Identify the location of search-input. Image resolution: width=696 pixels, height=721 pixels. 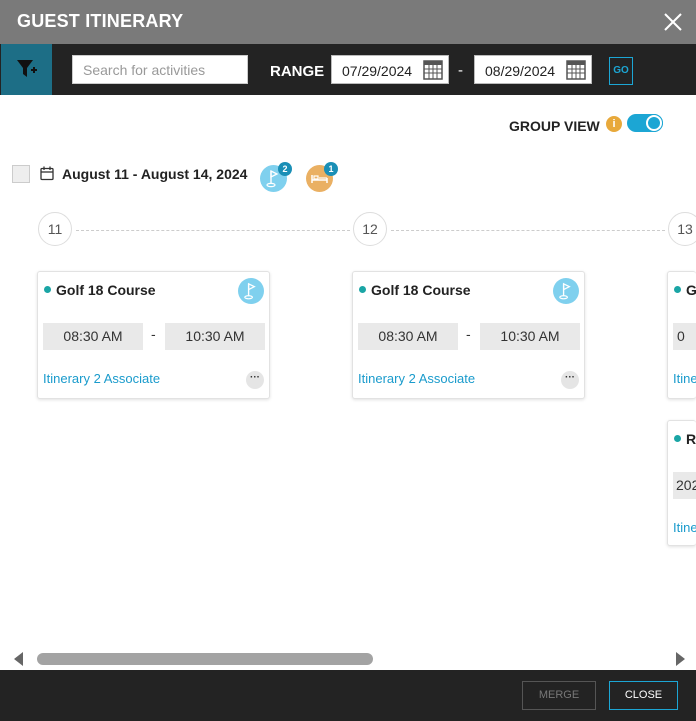
(160, 69).